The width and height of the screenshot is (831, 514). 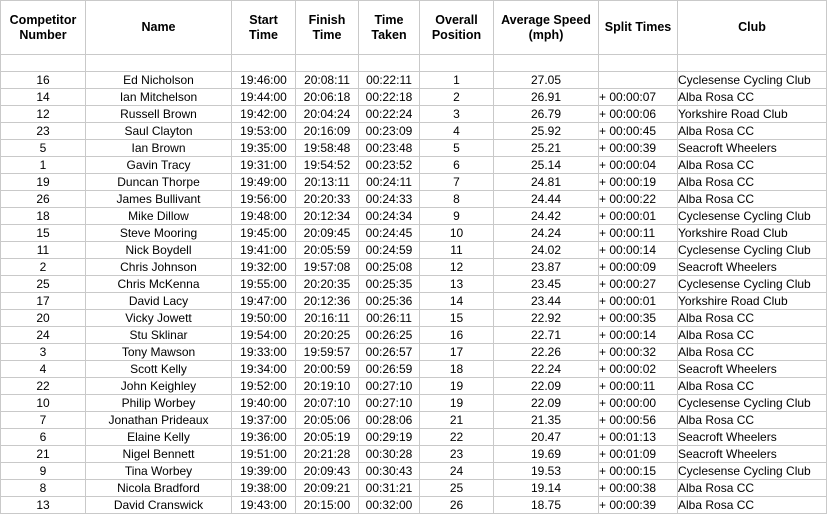 I want to click on cell-split-time: + 00:00:14, so click(x=638, y=250).